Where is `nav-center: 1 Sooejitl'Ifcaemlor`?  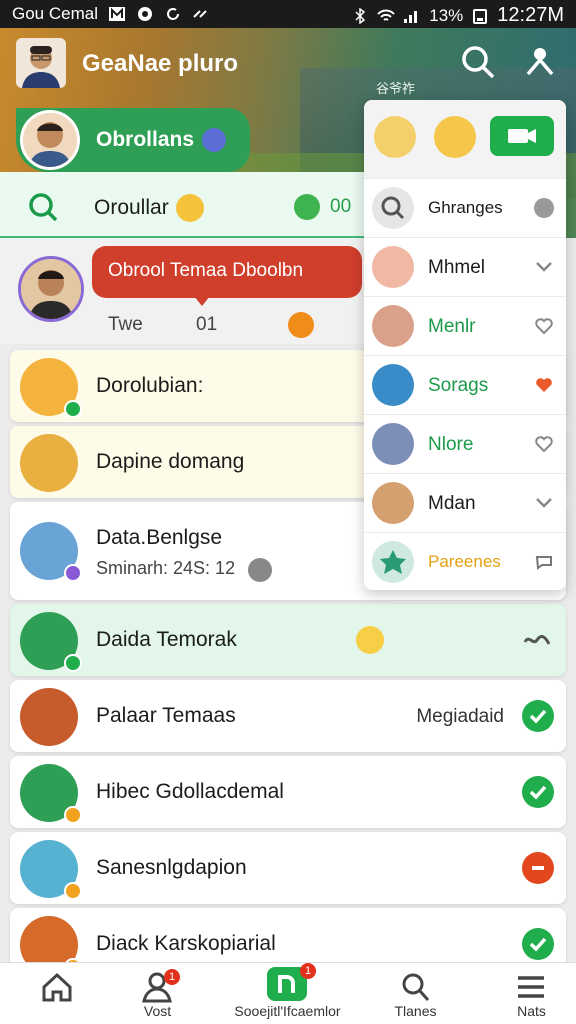 nav-center: 1 Sooejitl'Ifcaemlor is located at coordinates (287, 993).